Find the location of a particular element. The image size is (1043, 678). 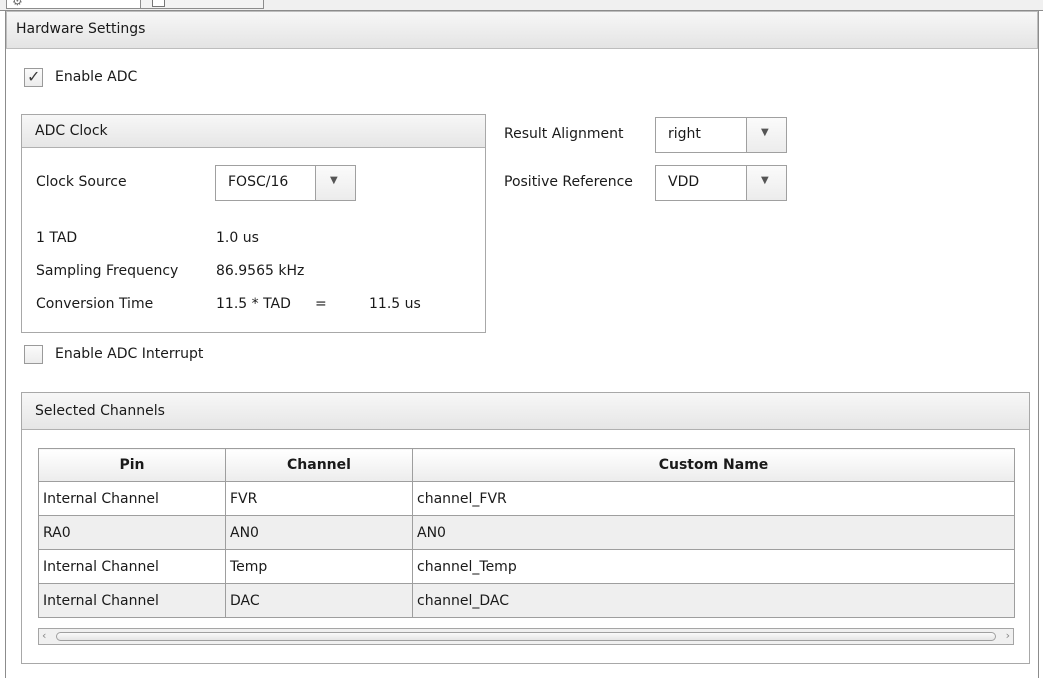

scroll-right-icon: › is located at coordinates (1008, 635).